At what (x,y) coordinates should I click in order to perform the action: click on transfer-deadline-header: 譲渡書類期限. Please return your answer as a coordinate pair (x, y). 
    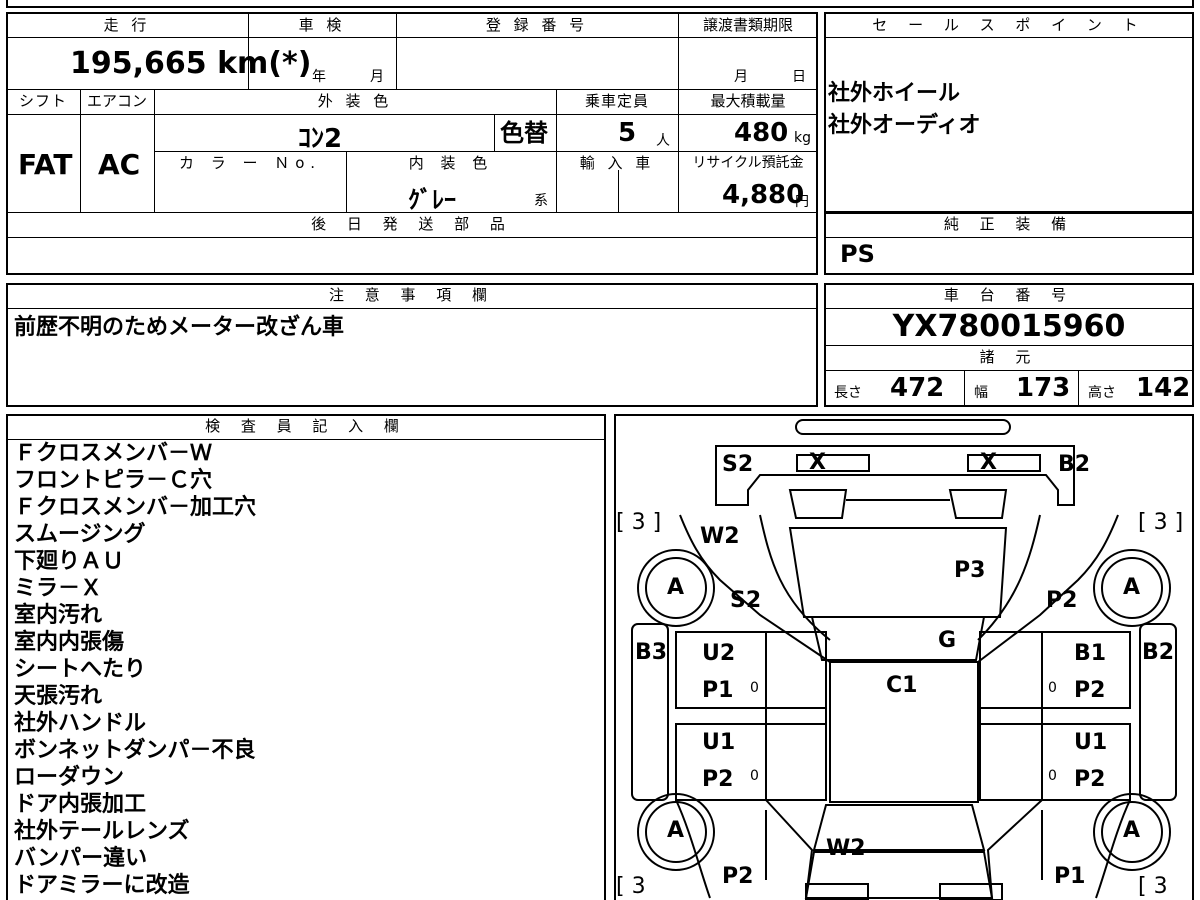
    Looking at the image, I should click on (747, 25).